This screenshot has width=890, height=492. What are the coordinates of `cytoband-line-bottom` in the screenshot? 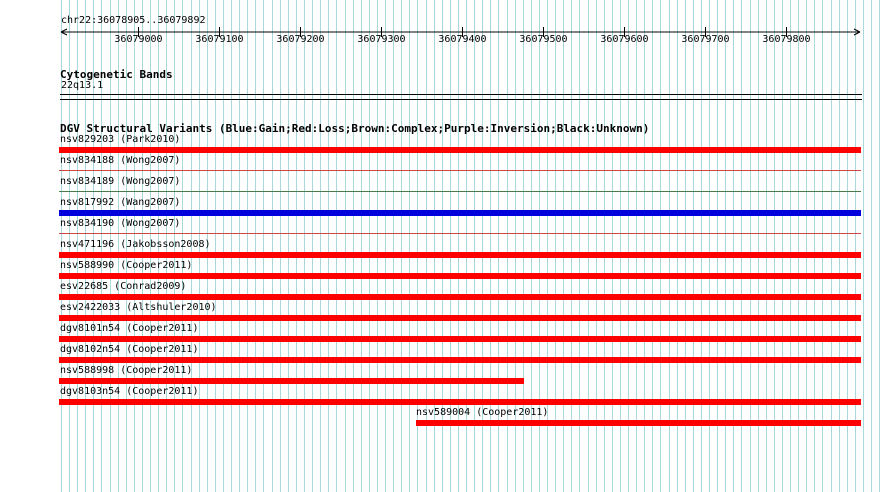 It's located at (461, 99).